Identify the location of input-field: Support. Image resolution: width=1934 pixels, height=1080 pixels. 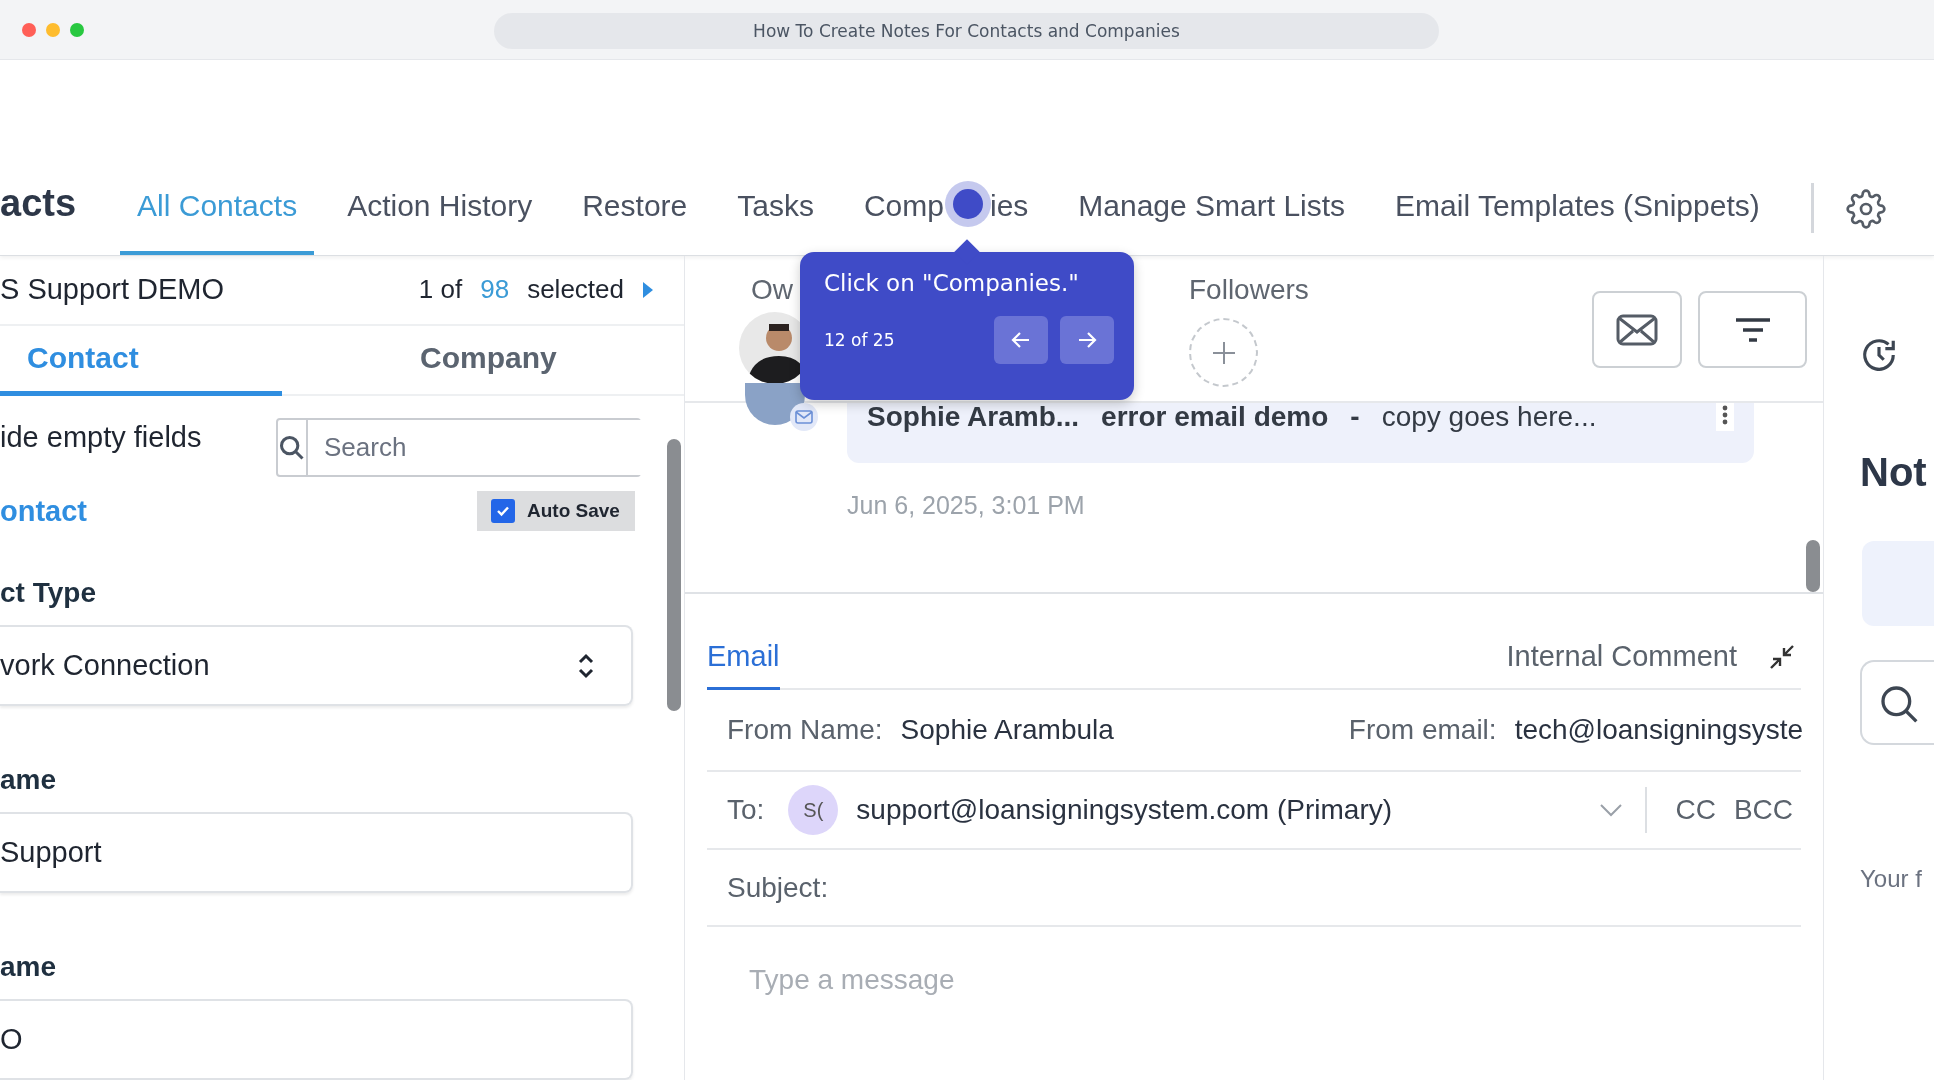
(316, 852).